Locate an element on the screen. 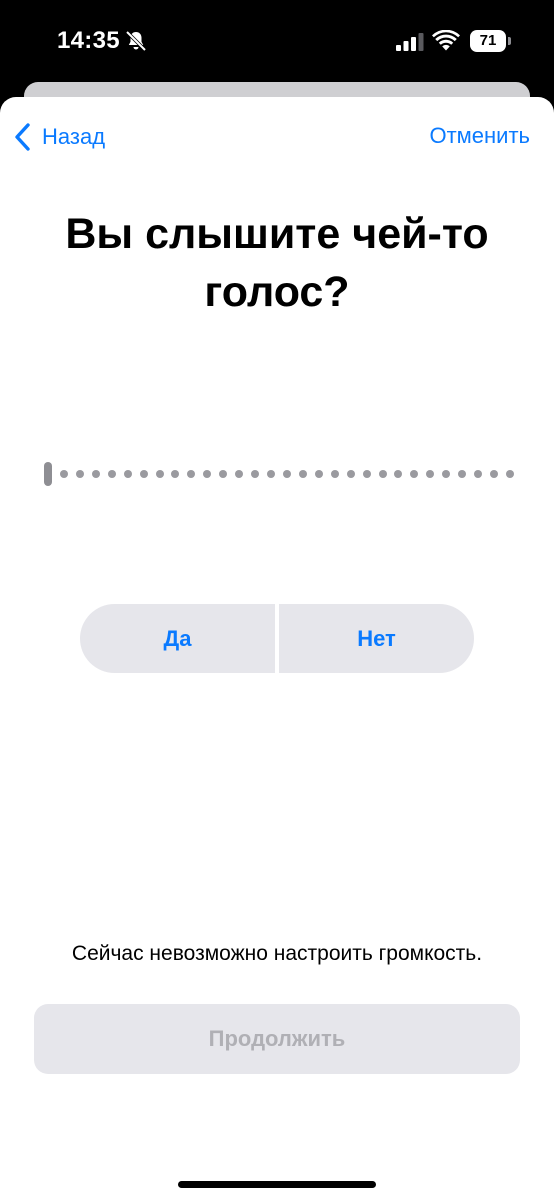  battery-tip is located at coordinates (509, 41).